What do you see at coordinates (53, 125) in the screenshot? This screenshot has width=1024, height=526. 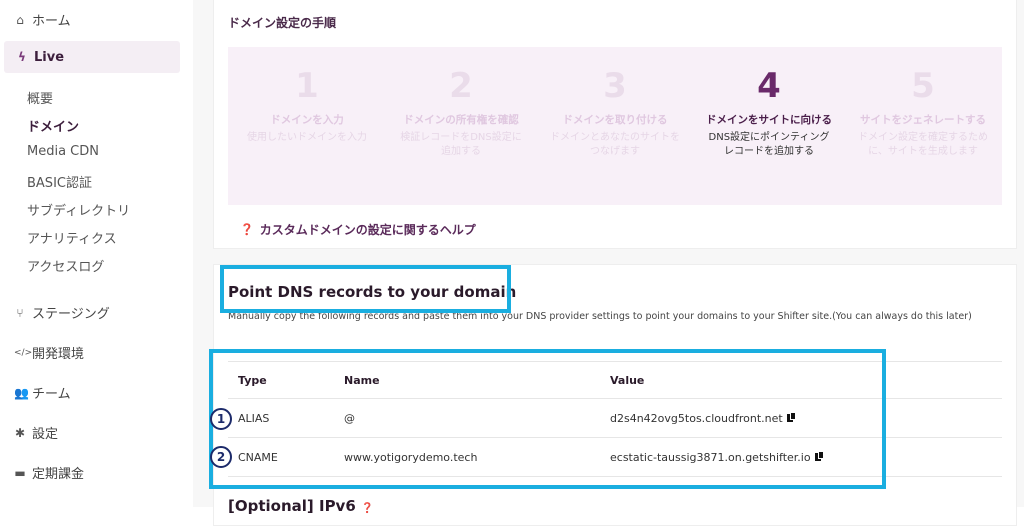 I see `sidebar-subitem-domain: ドメイン` at bounding box center [53, 125].